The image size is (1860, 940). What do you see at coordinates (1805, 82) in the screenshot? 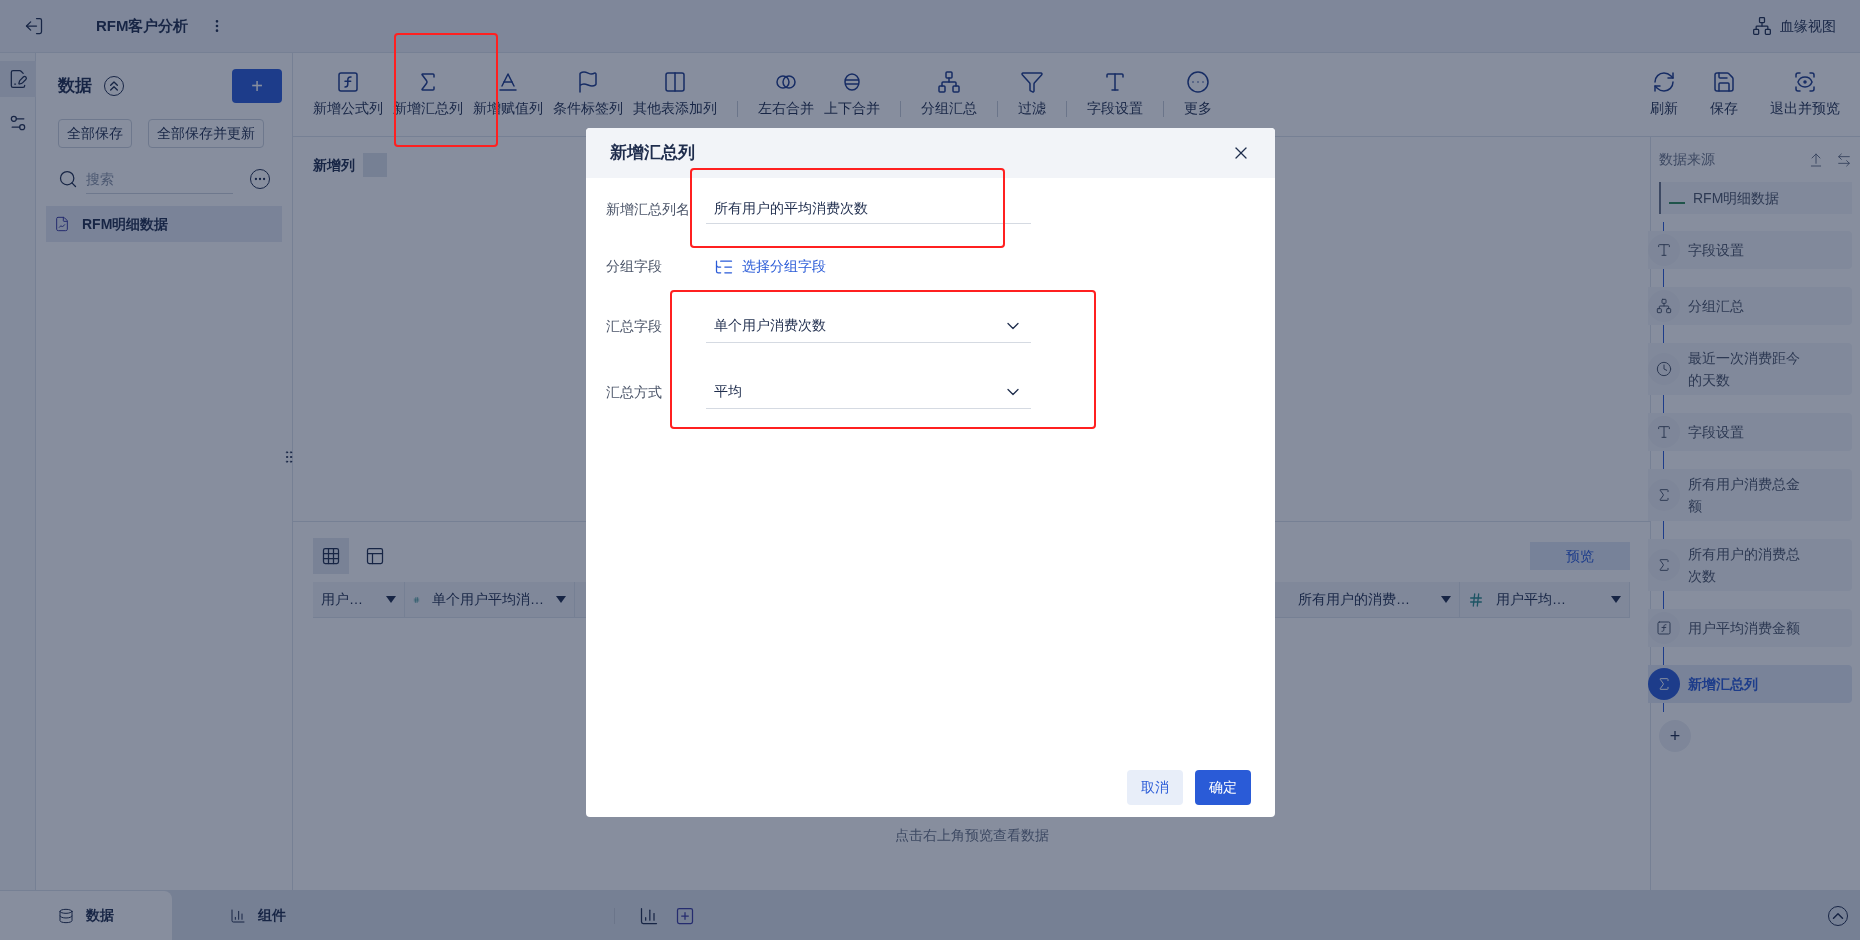
I see `eye-scan-icon` at bounding box center [1805, 82].